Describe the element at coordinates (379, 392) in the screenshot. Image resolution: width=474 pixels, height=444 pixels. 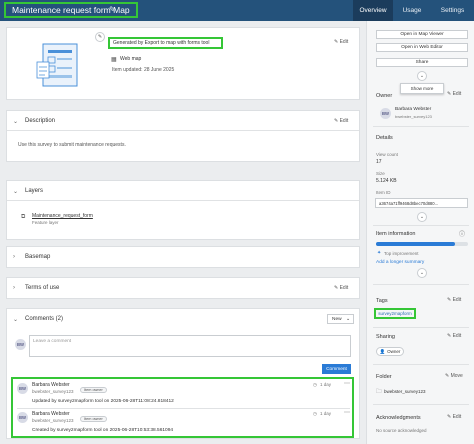
I see `folder-icon: 🗀` at that location.